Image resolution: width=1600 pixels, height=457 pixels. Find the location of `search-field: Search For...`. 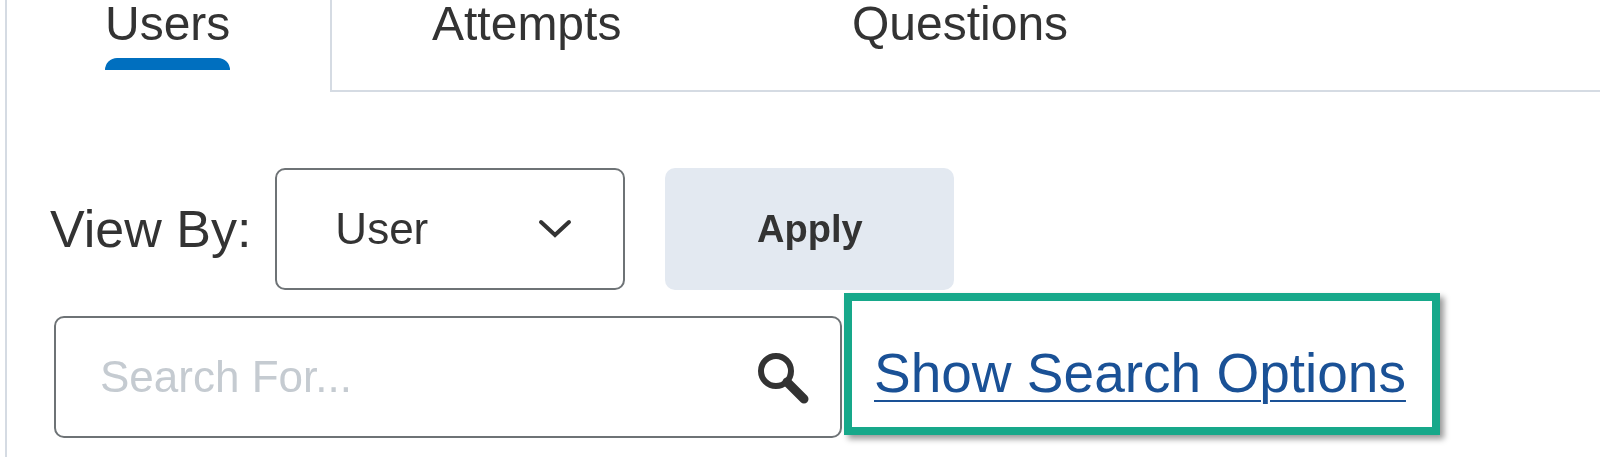

search-field: Search For... is located at coordinates (448, 377).